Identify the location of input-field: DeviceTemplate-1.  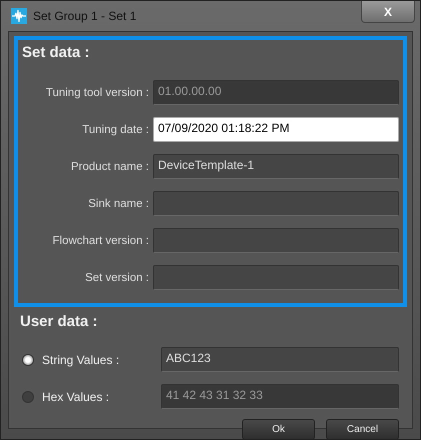
(276, 166).